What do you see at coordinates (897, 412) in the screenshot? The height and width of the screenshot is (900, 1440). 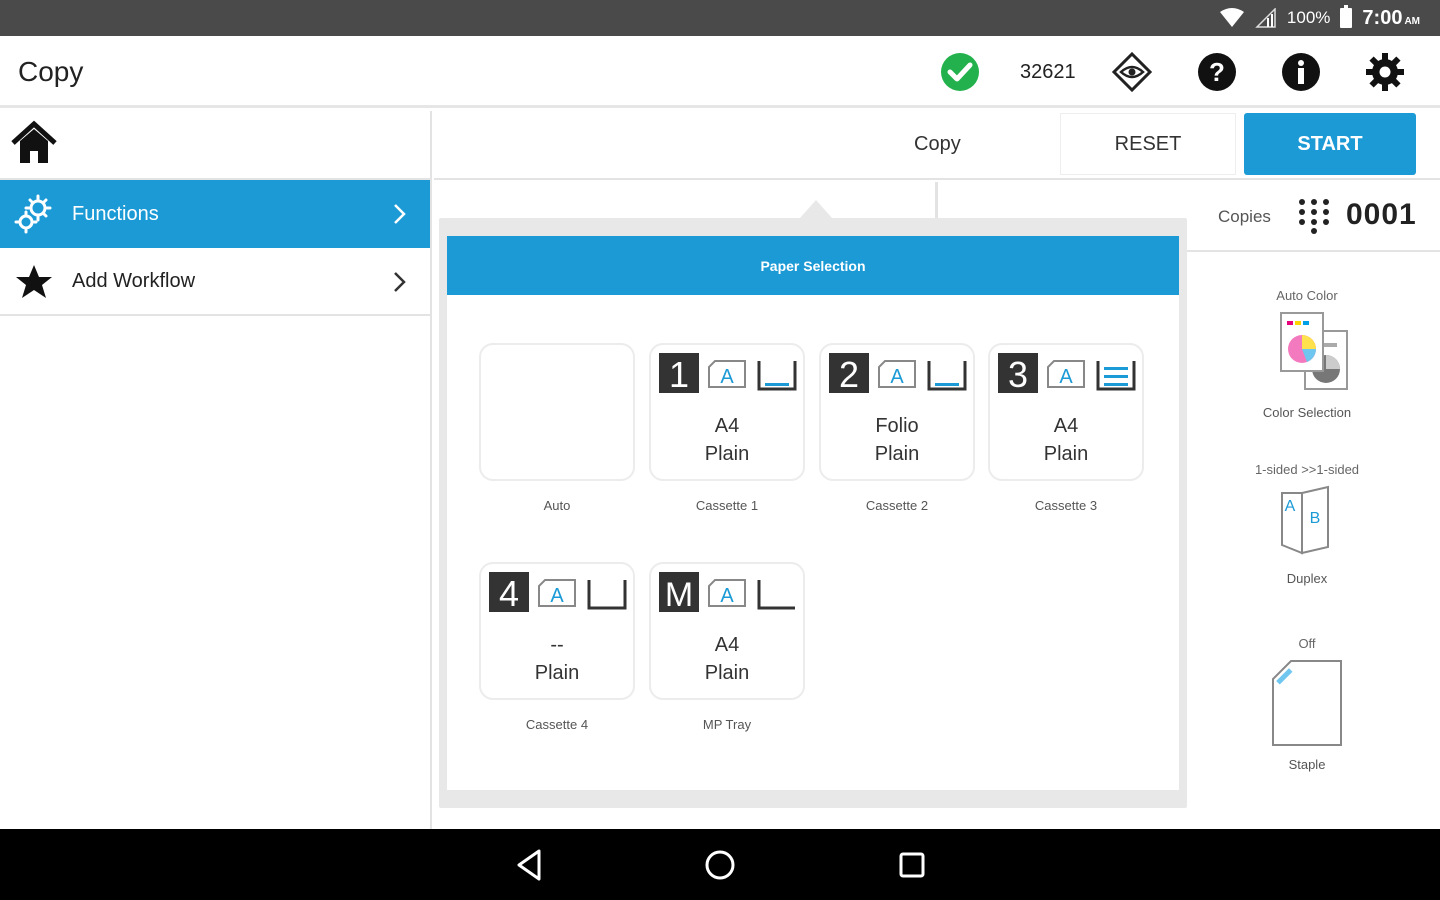 I see `paper-source-cassette-2: 2 A Folio Plain` at bounding box center [897, 412].